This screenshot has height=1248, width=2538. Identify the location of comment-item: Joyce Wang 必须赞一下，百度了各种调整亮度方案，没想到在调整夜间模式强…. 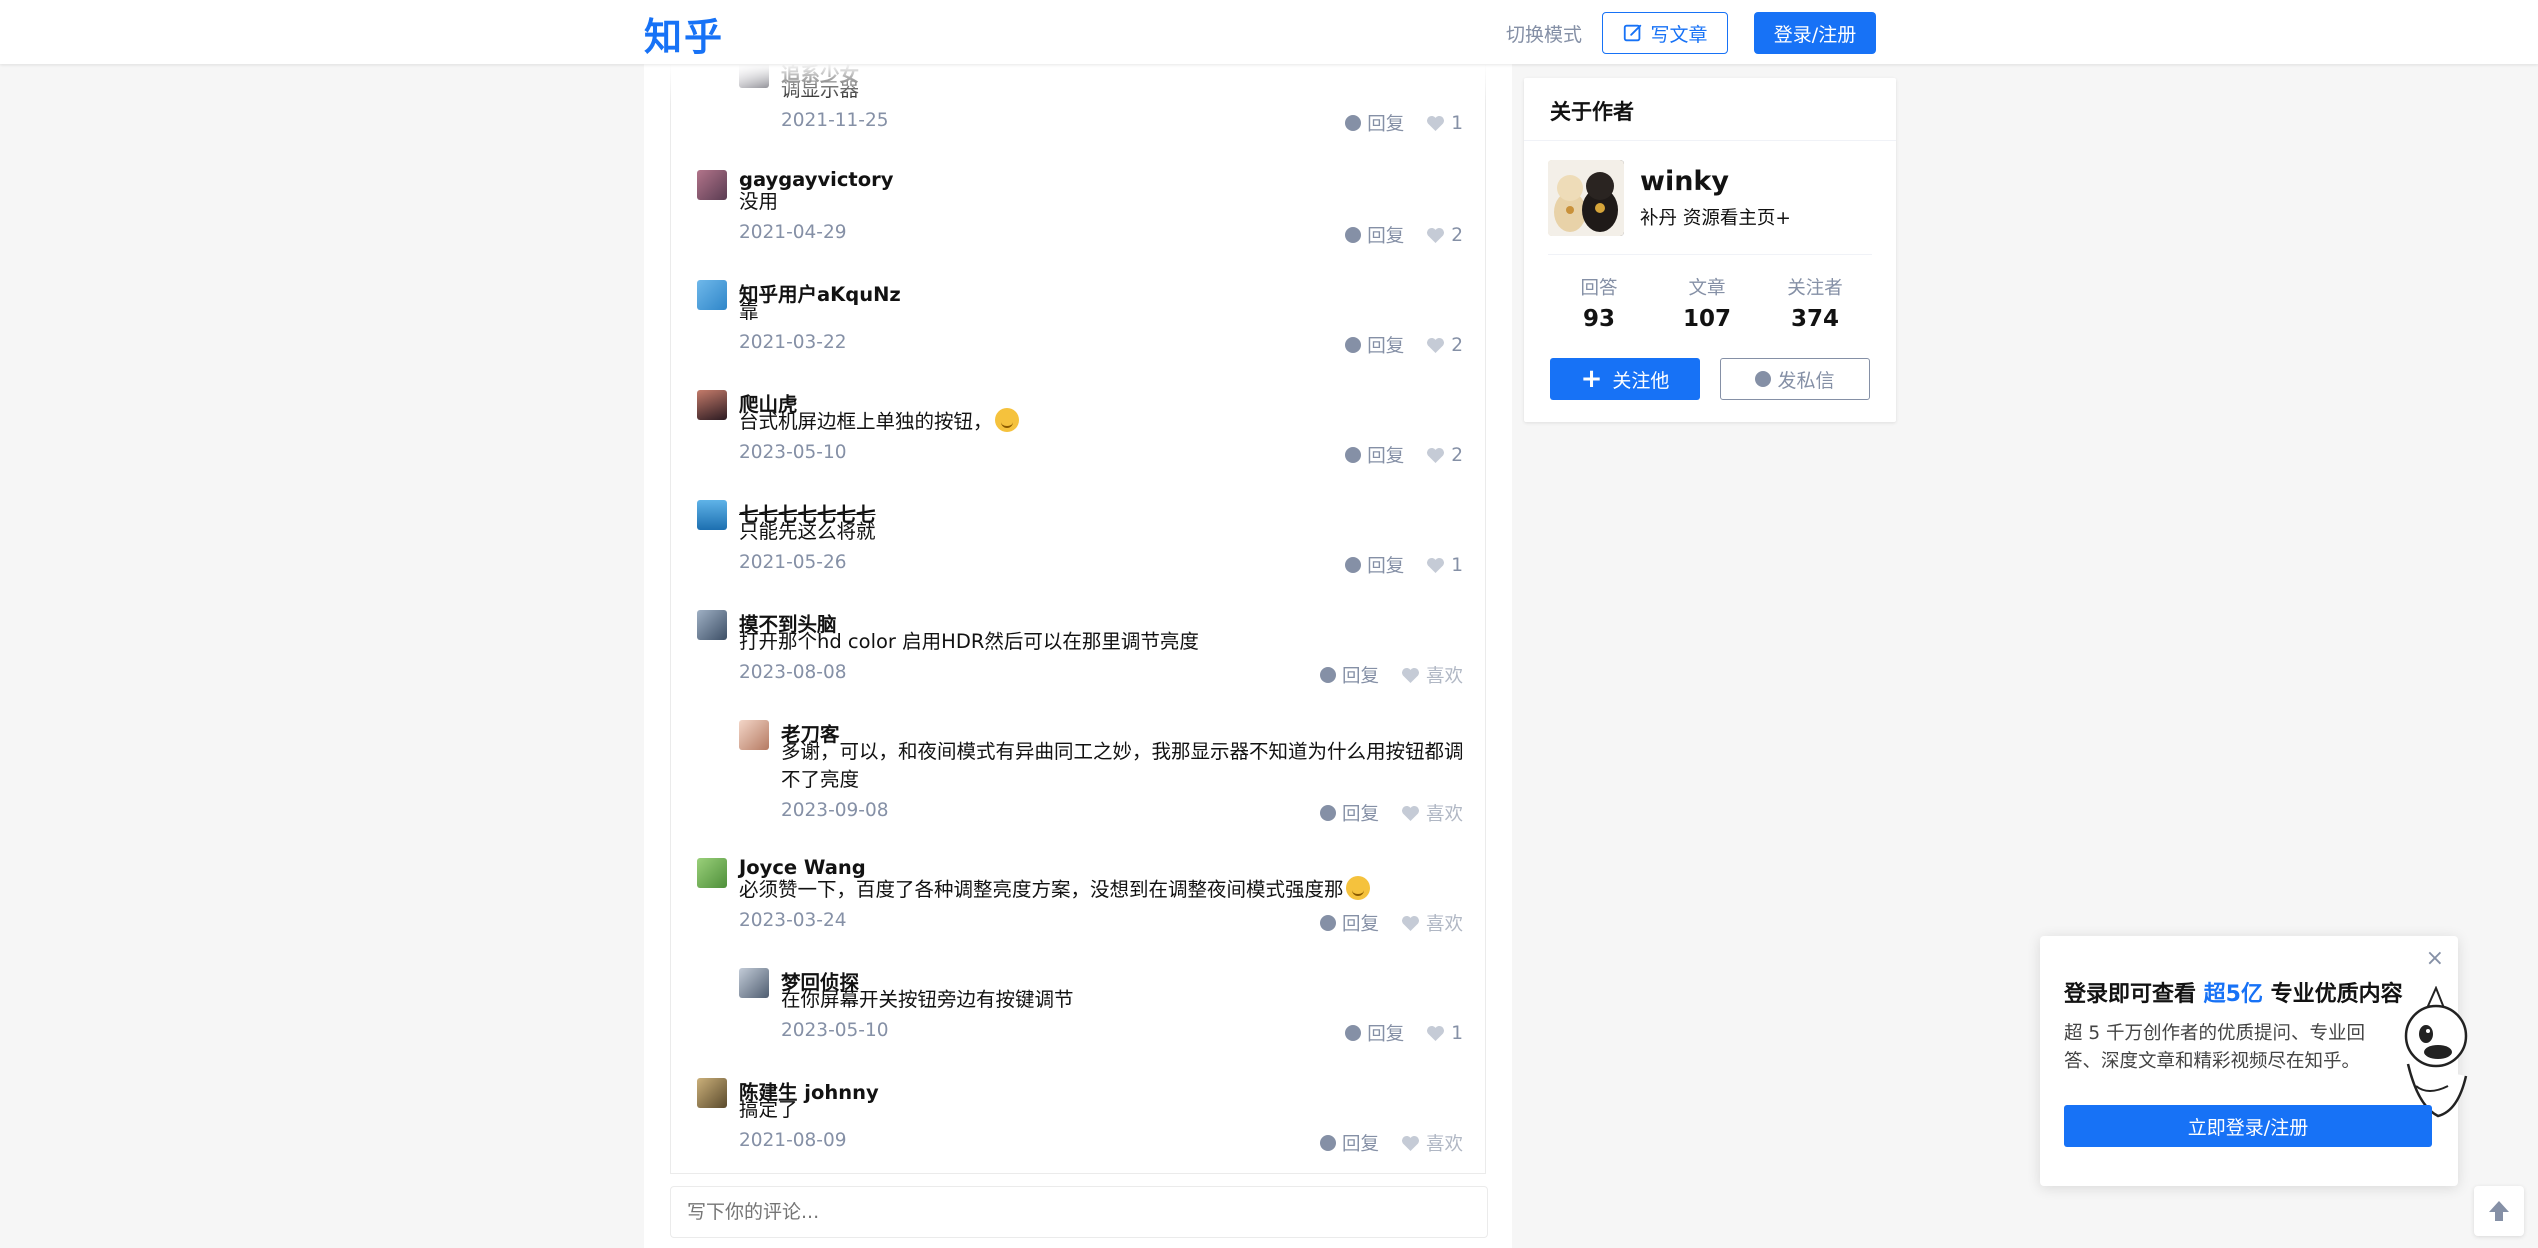
(1078, 901).